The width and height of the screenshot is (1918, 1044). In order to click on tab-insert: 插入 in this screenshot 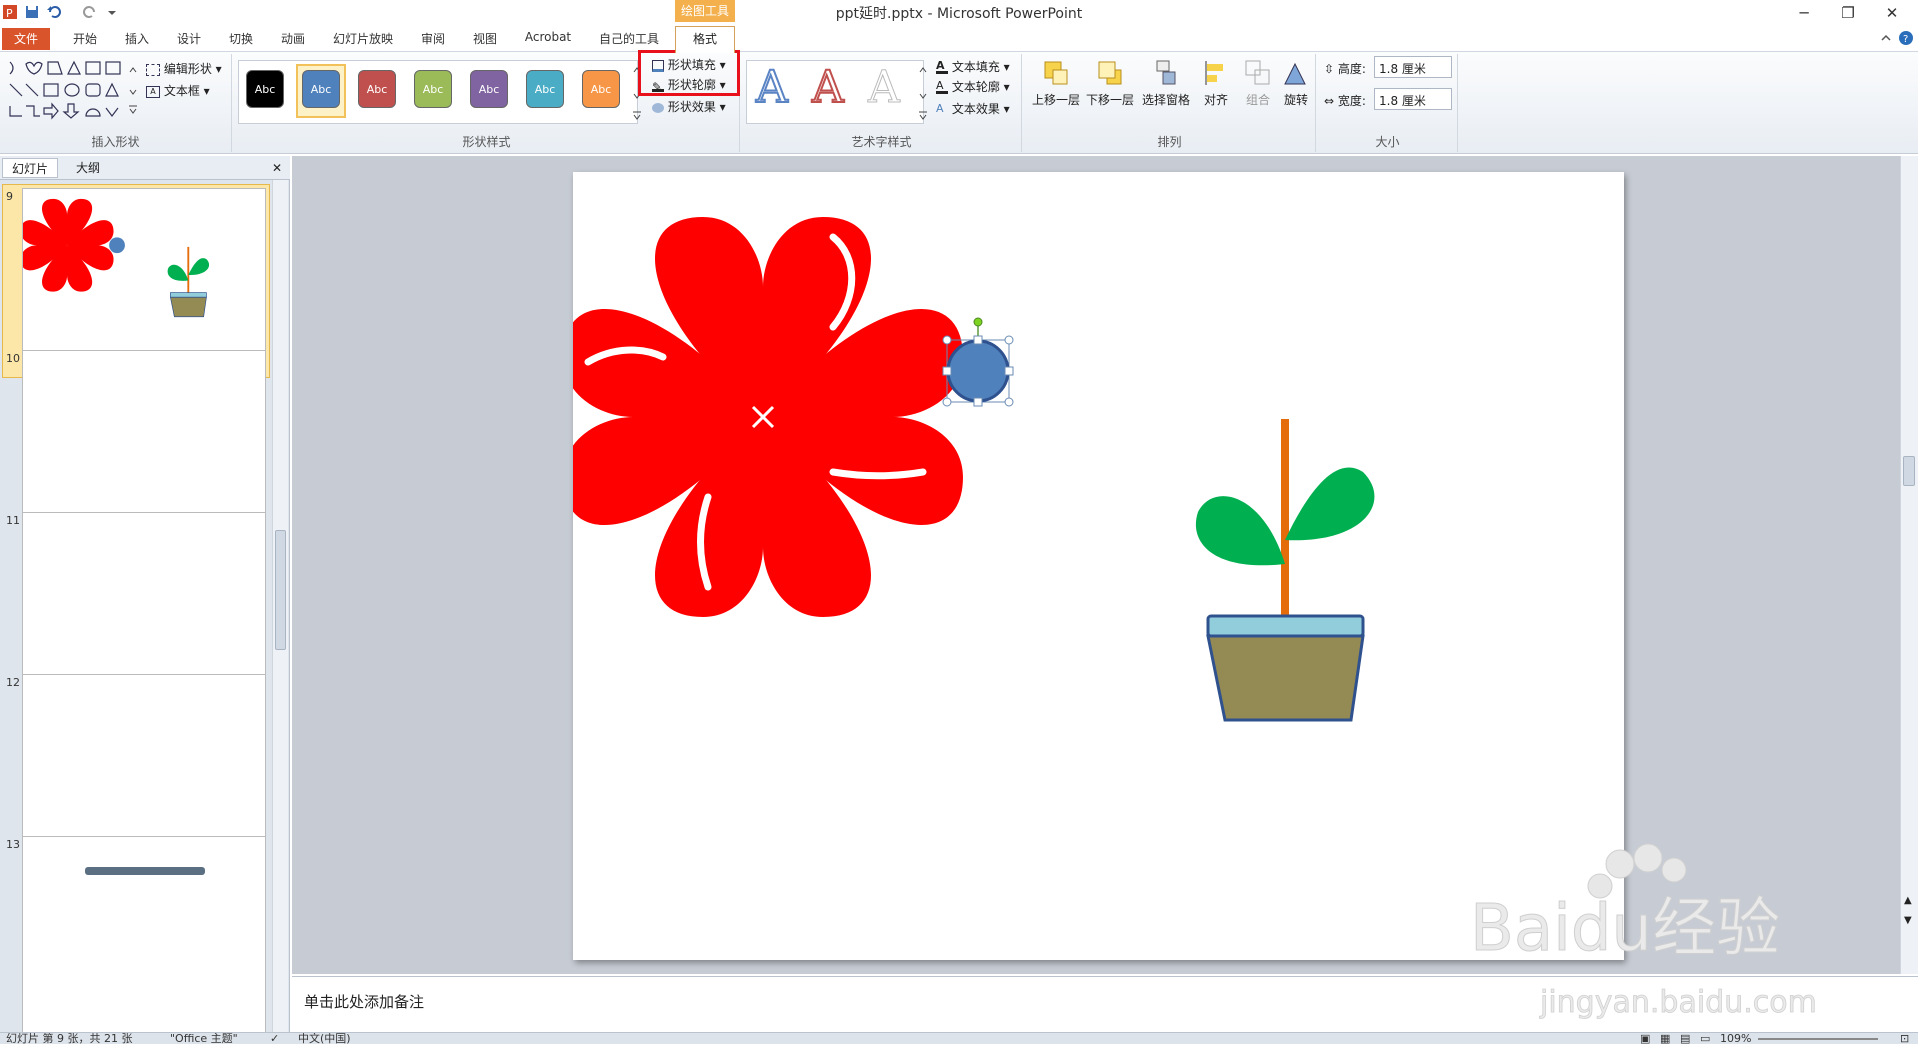, I will do `click(137, 40)`.